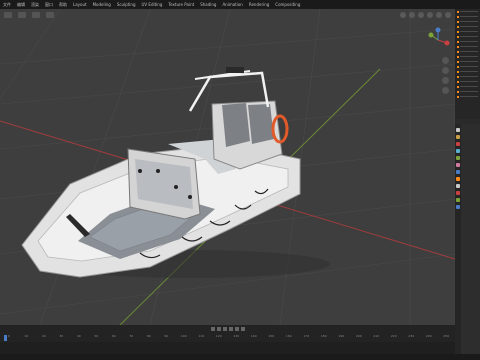  What do you see at coordinates (50, 14) in the screenshot?
I see `transform-orientation-button` at bounding box center [50, 14].